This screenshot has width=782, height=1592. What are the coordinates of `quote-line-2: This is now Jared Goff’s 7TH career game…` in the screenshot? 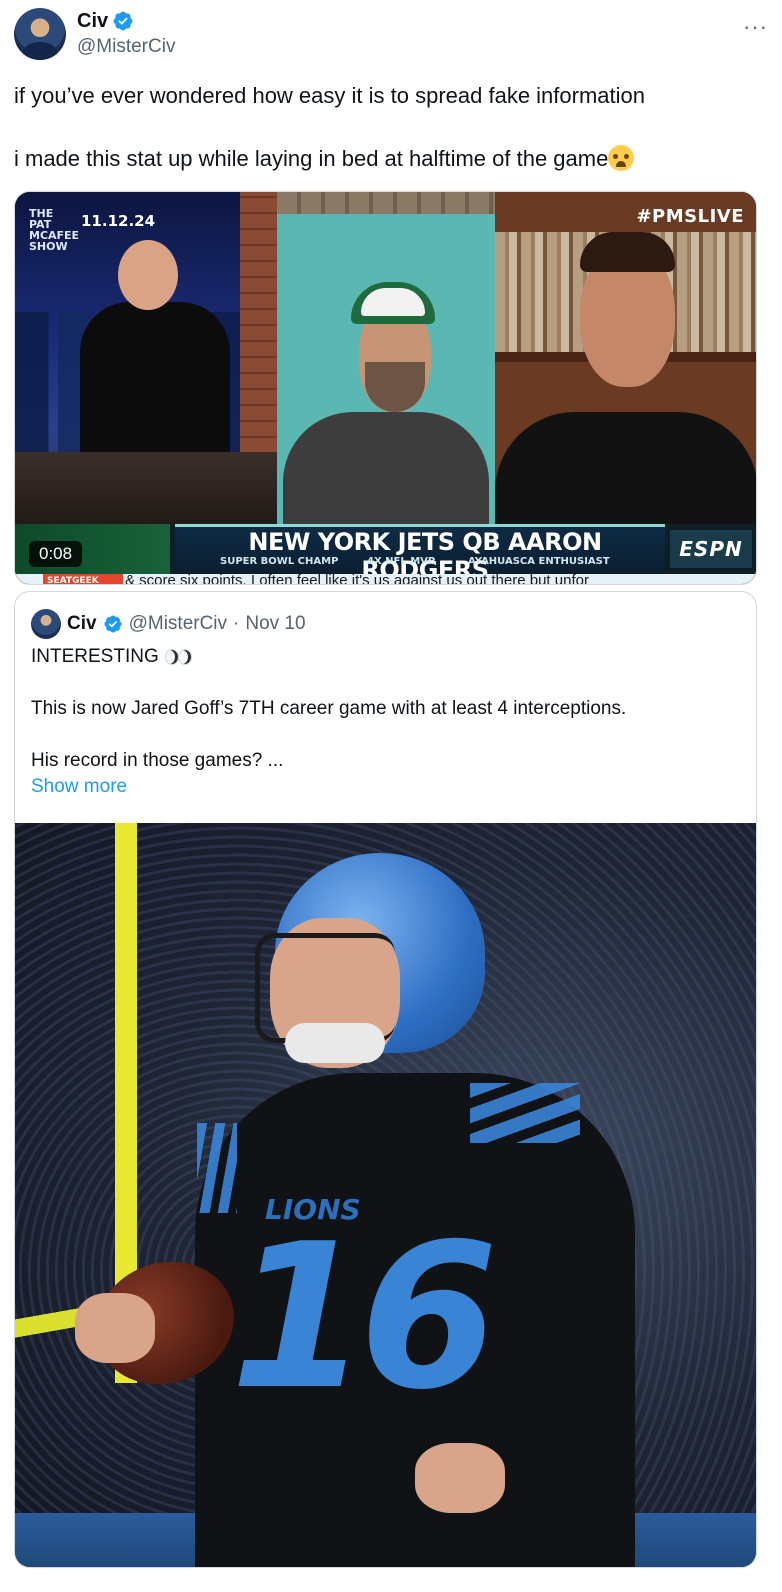 It's located at (329, 708).